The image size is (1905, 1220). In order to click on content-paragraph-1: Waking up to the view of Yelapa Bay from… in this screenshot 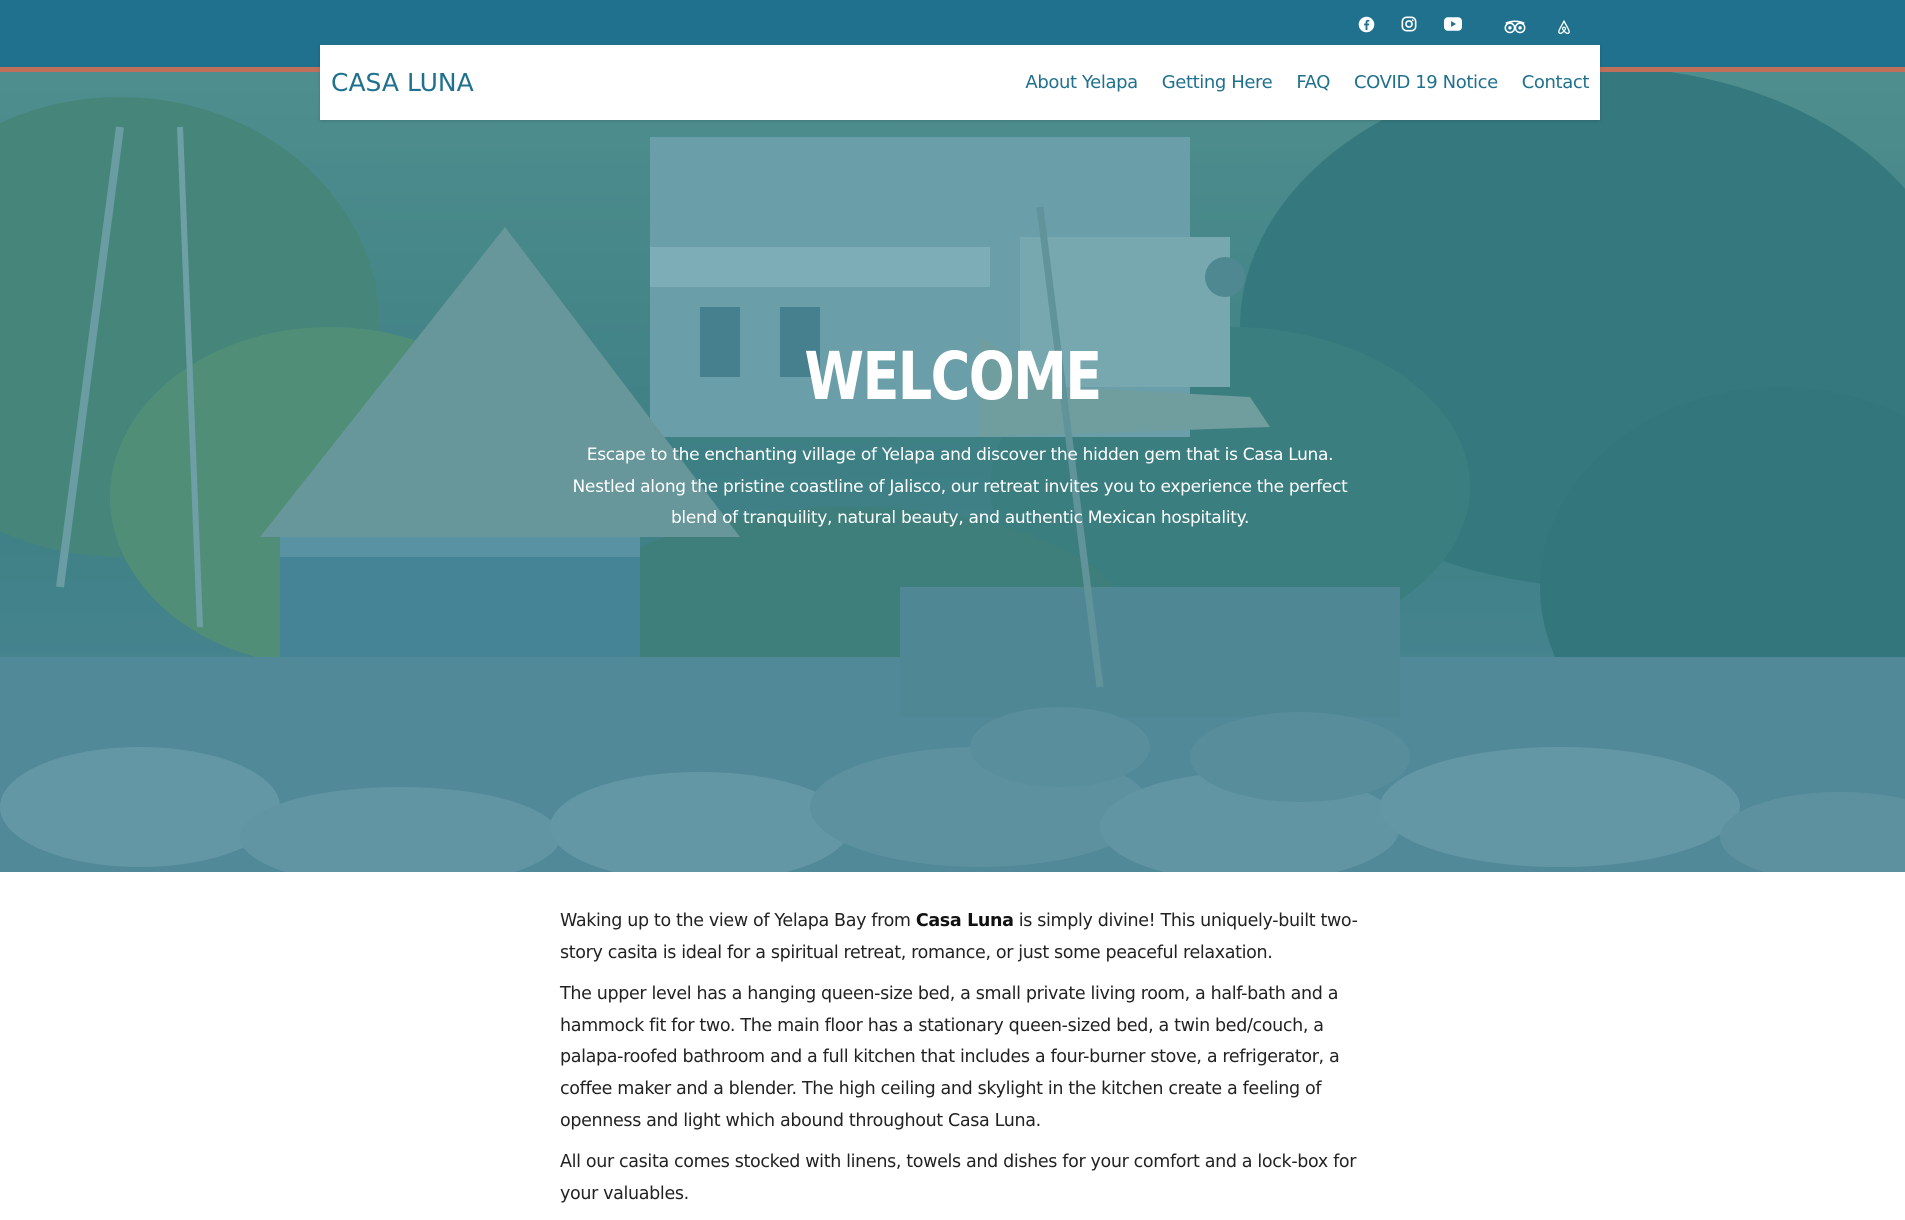, I will do `click(960, 937)`.